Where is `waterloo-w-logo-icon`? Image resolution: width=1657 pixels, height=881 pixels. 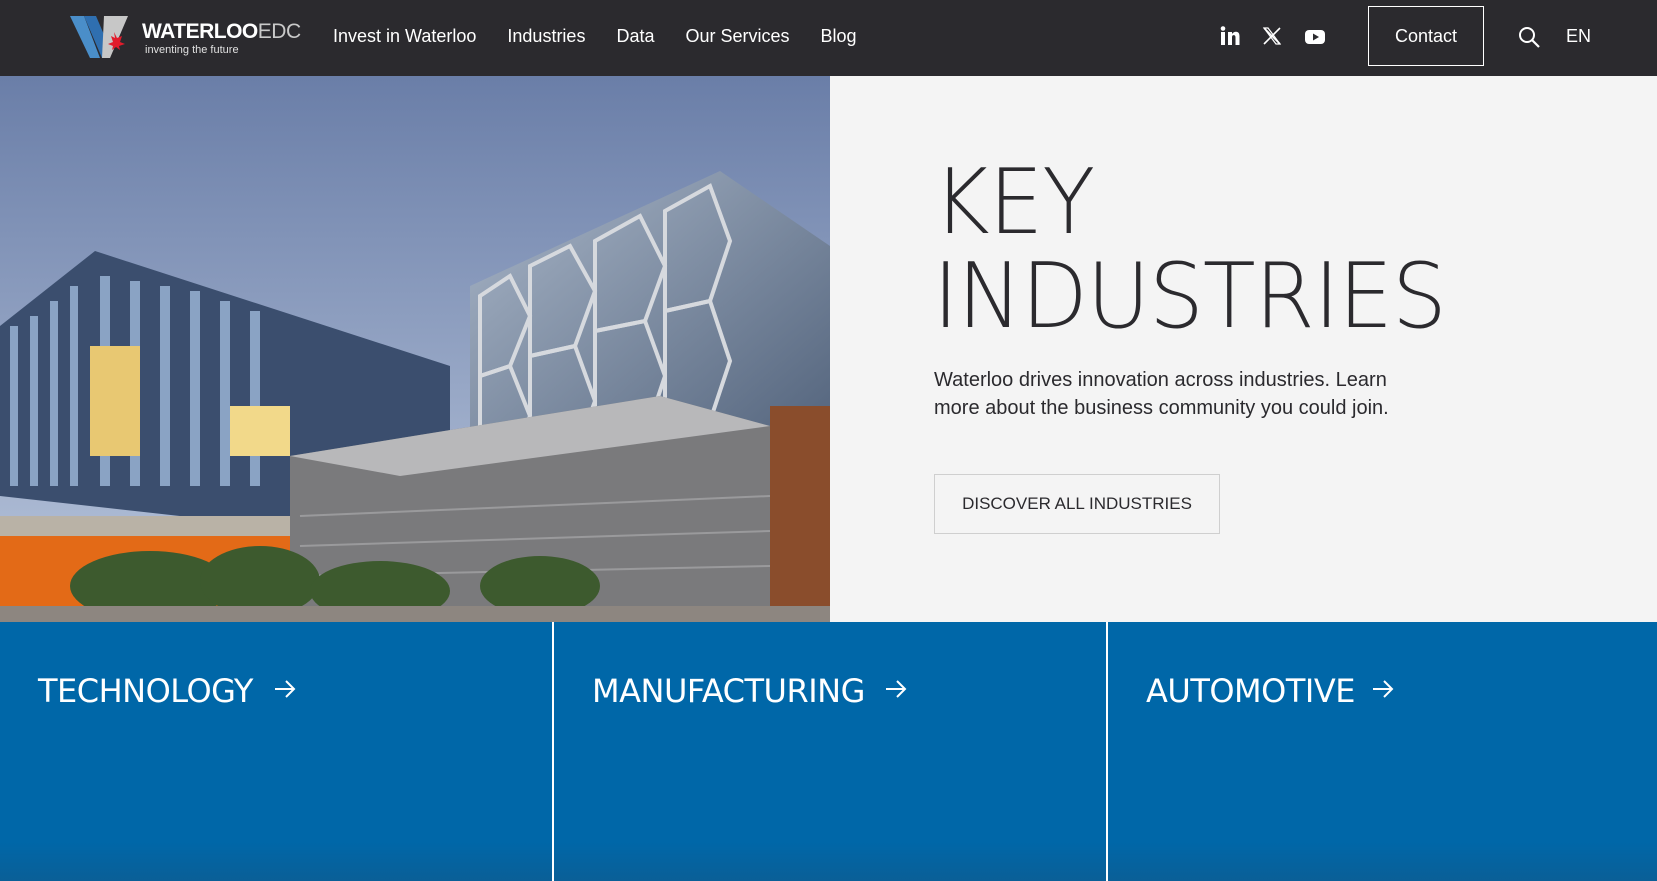 waterloo-w-logo-icon is located at coordinates (99, 37).